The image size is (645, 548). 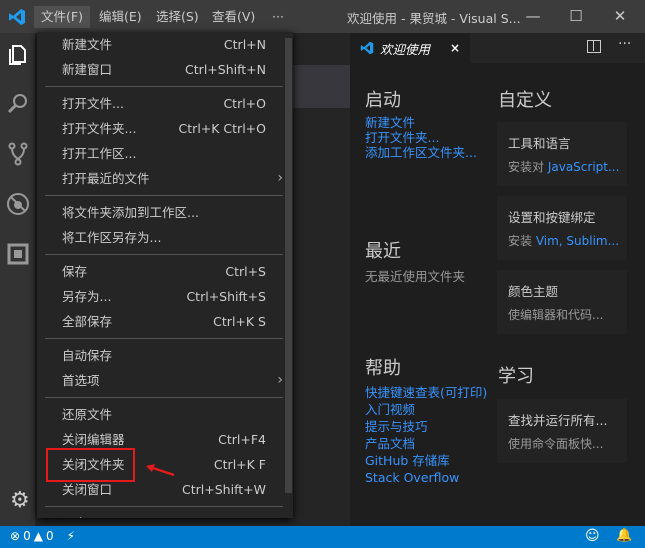 I want to click on search-icon, so click(x=18, y=104).